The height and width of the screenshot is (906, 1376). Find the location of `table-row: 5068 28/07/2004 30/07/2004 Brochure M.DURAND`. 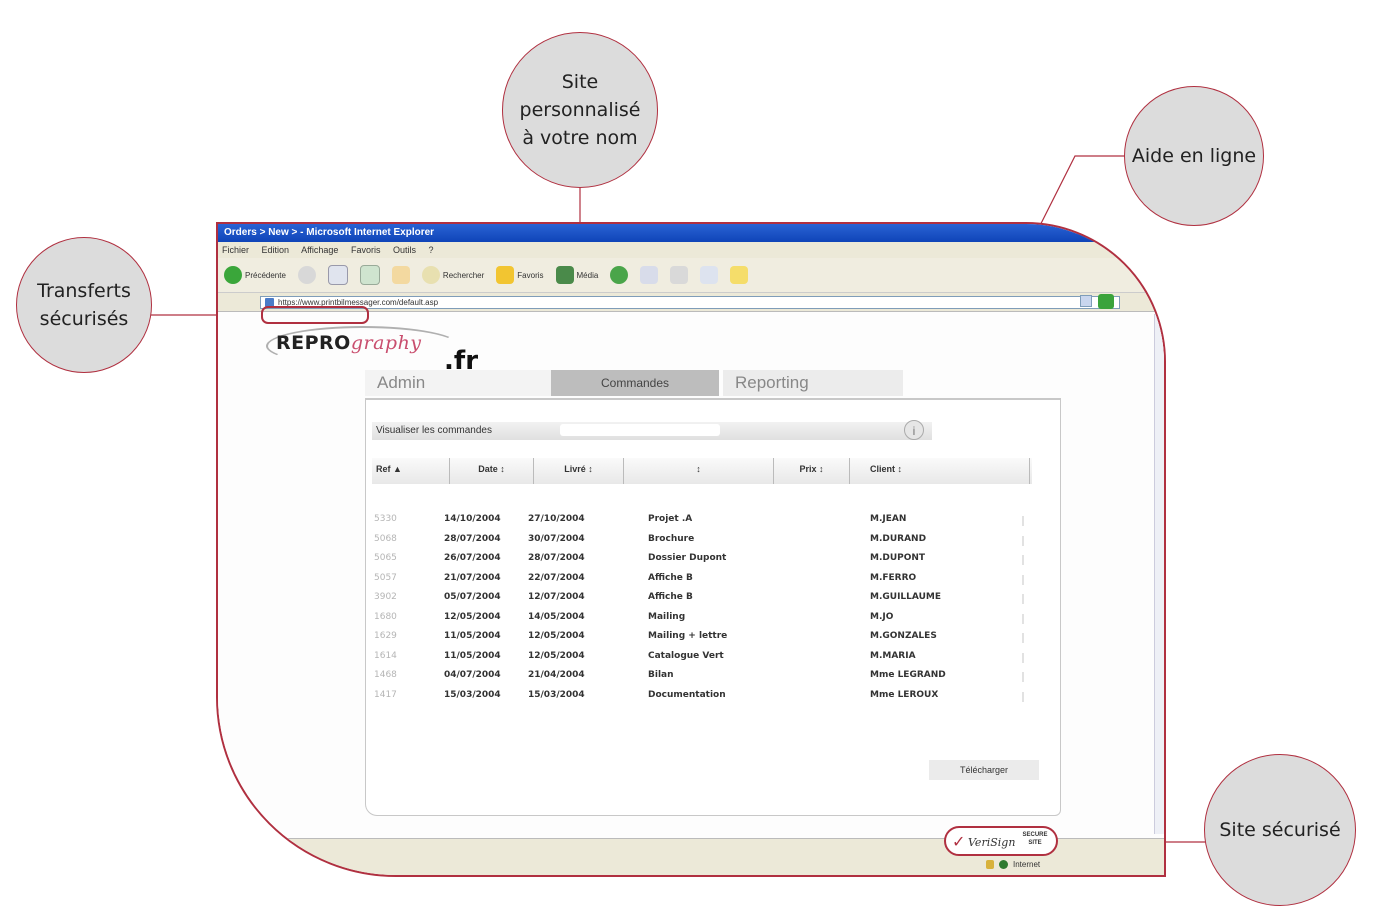

table-row: 5068 28/07/2004 30/07/2004 Brochure M.DURAND is located at coordinates (702, 542).